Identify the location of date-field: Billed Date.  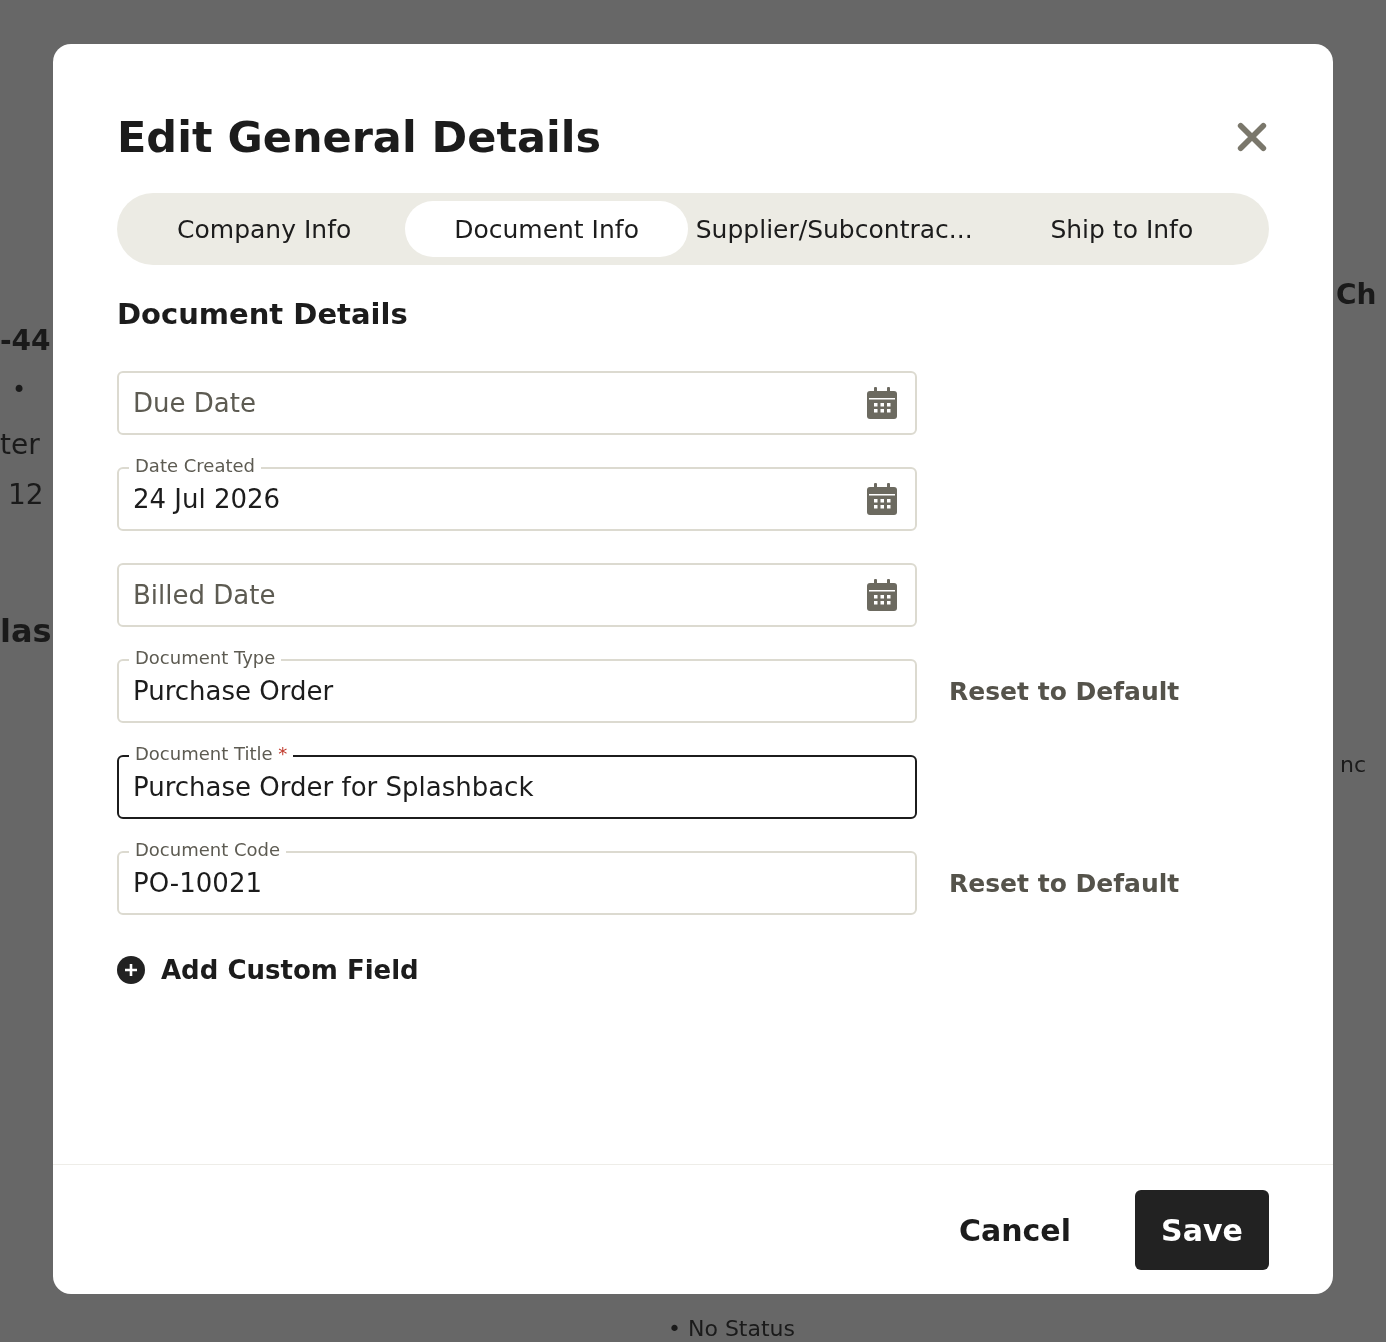
(517, 595).